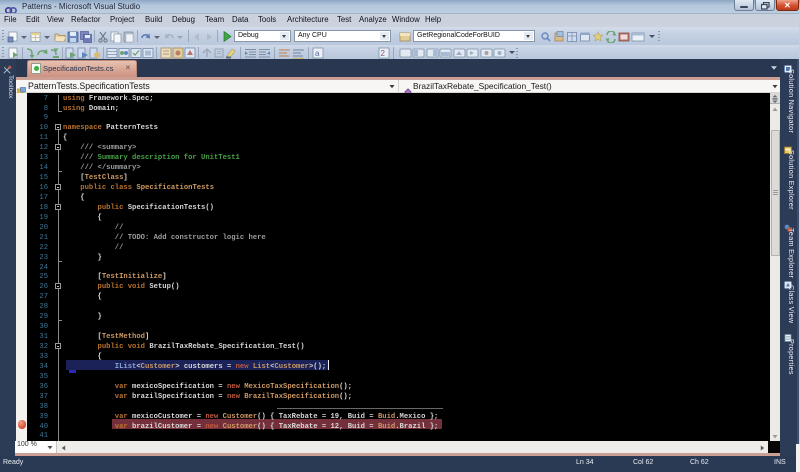  Describe the element at coordinates (383, 53) in the screenshot. I see `svg-text: 2` at that location.